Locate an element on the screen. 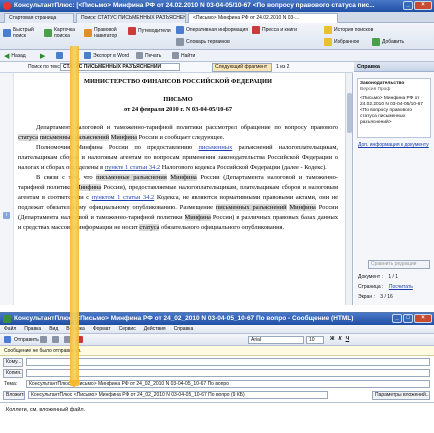  attach-icon is located at coordinates (55, 339).